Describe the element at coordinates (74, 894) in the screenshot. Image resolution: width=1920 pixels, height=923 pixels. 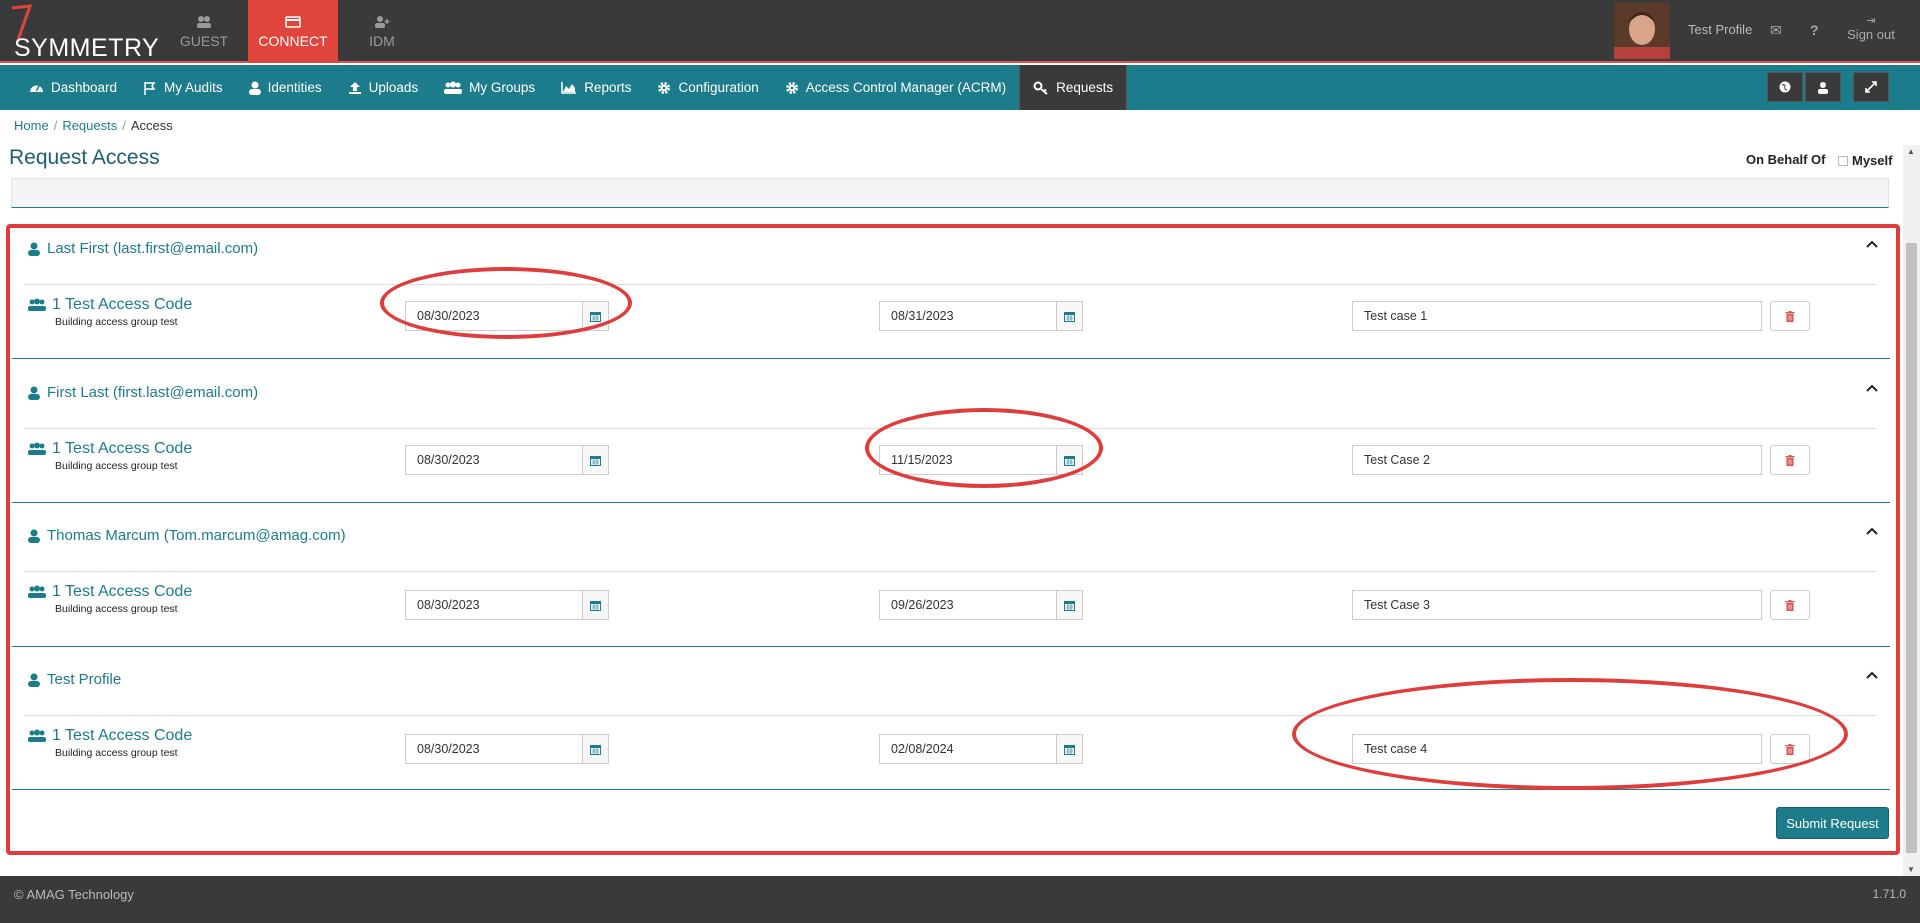
I see `footer-copyright: © AMAG Technology` at that location.